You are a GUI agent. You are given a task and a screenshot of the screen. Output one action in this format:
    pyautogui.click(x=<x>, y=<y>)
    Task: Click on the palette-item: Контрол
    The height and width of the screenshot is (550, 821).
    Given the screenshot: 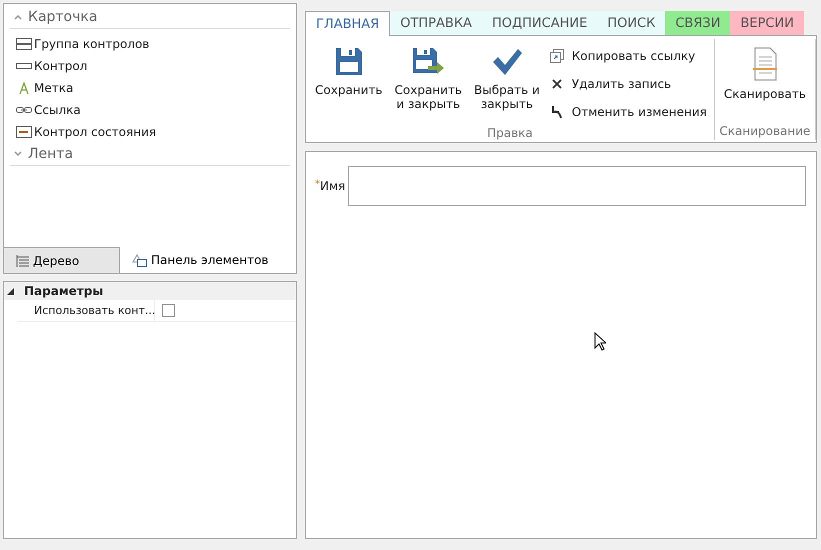 What is the action you would take?
    pyautogui.click(x=150, y=66)
    